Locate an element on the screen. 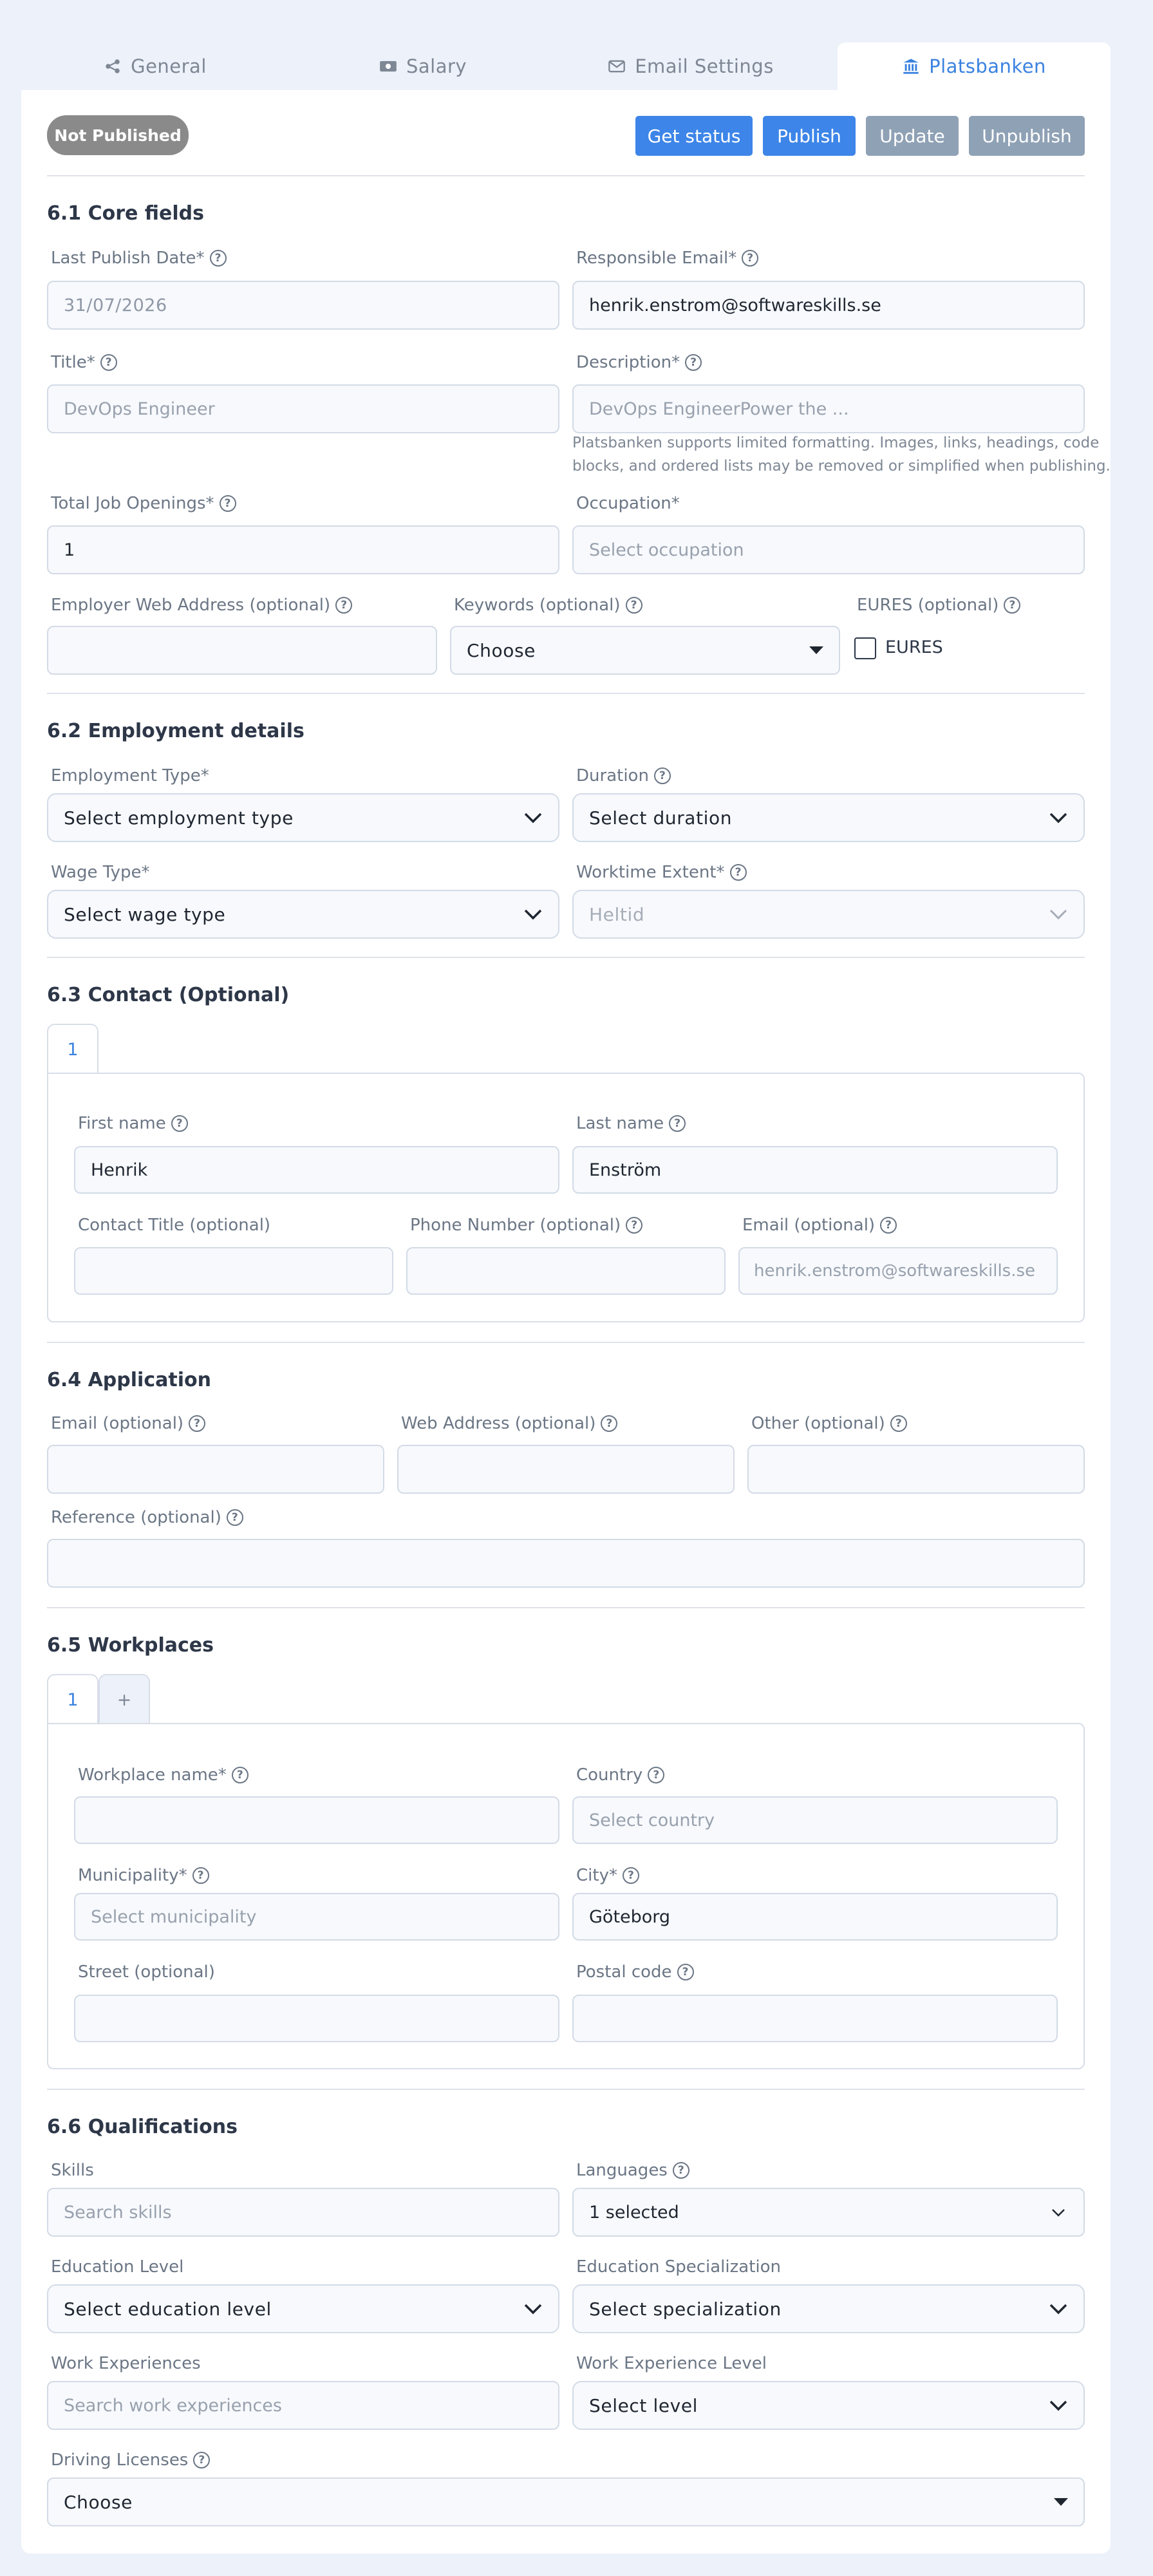  workplace-name-input is located at coordinates (316, 1820).